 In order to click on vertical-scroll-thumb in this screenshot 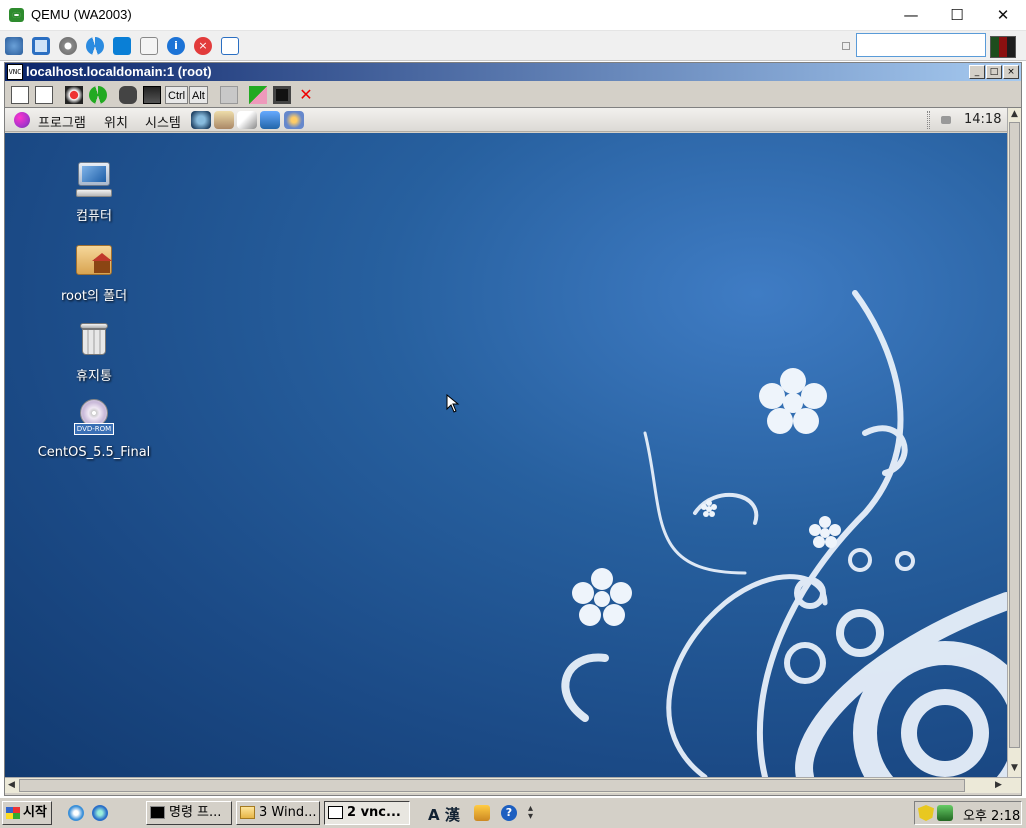, I will do `click(1014, 435)`.